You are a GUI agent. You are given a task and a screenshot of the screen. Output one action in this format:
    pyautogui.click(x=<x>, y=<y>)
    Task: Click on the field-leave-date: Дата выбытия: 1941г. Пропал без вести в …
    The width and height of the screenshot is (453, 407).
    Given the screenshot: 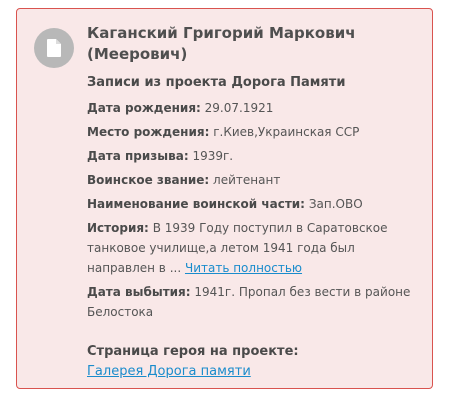 What is the action you would take?
    pyautogui.click(x=253, y=302)
    